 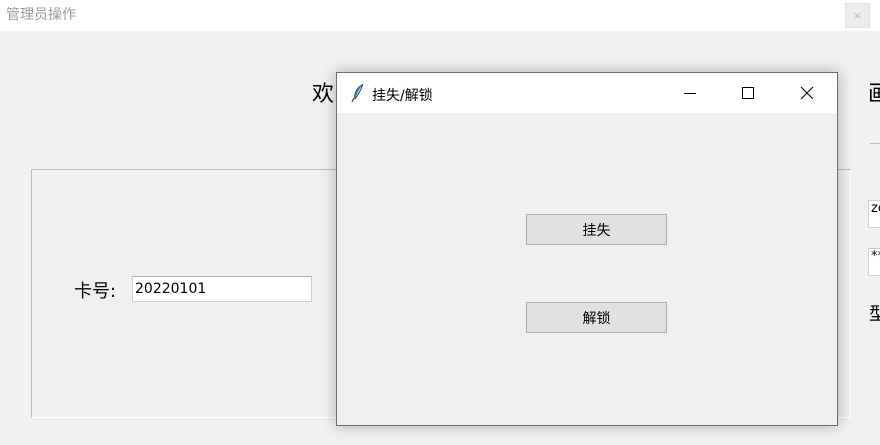 I want to click on maximize-icon, so click(x=748, y=93).